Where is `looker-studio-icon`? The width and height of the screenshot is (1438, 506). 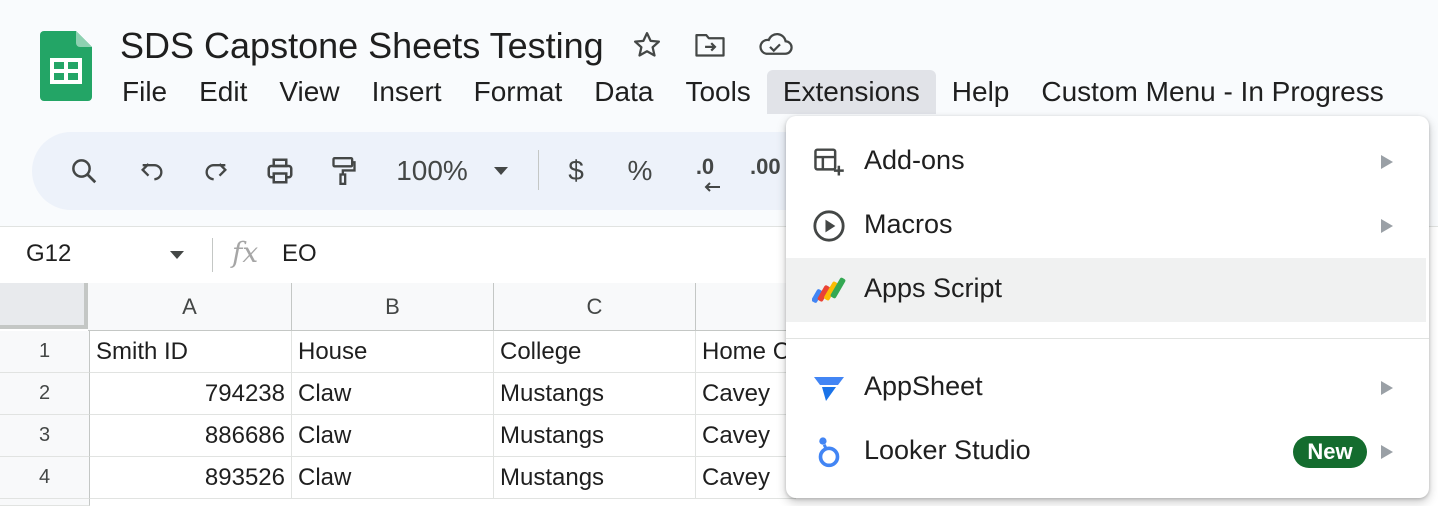 looker-studio-icon is located at coordinates (829, 452).